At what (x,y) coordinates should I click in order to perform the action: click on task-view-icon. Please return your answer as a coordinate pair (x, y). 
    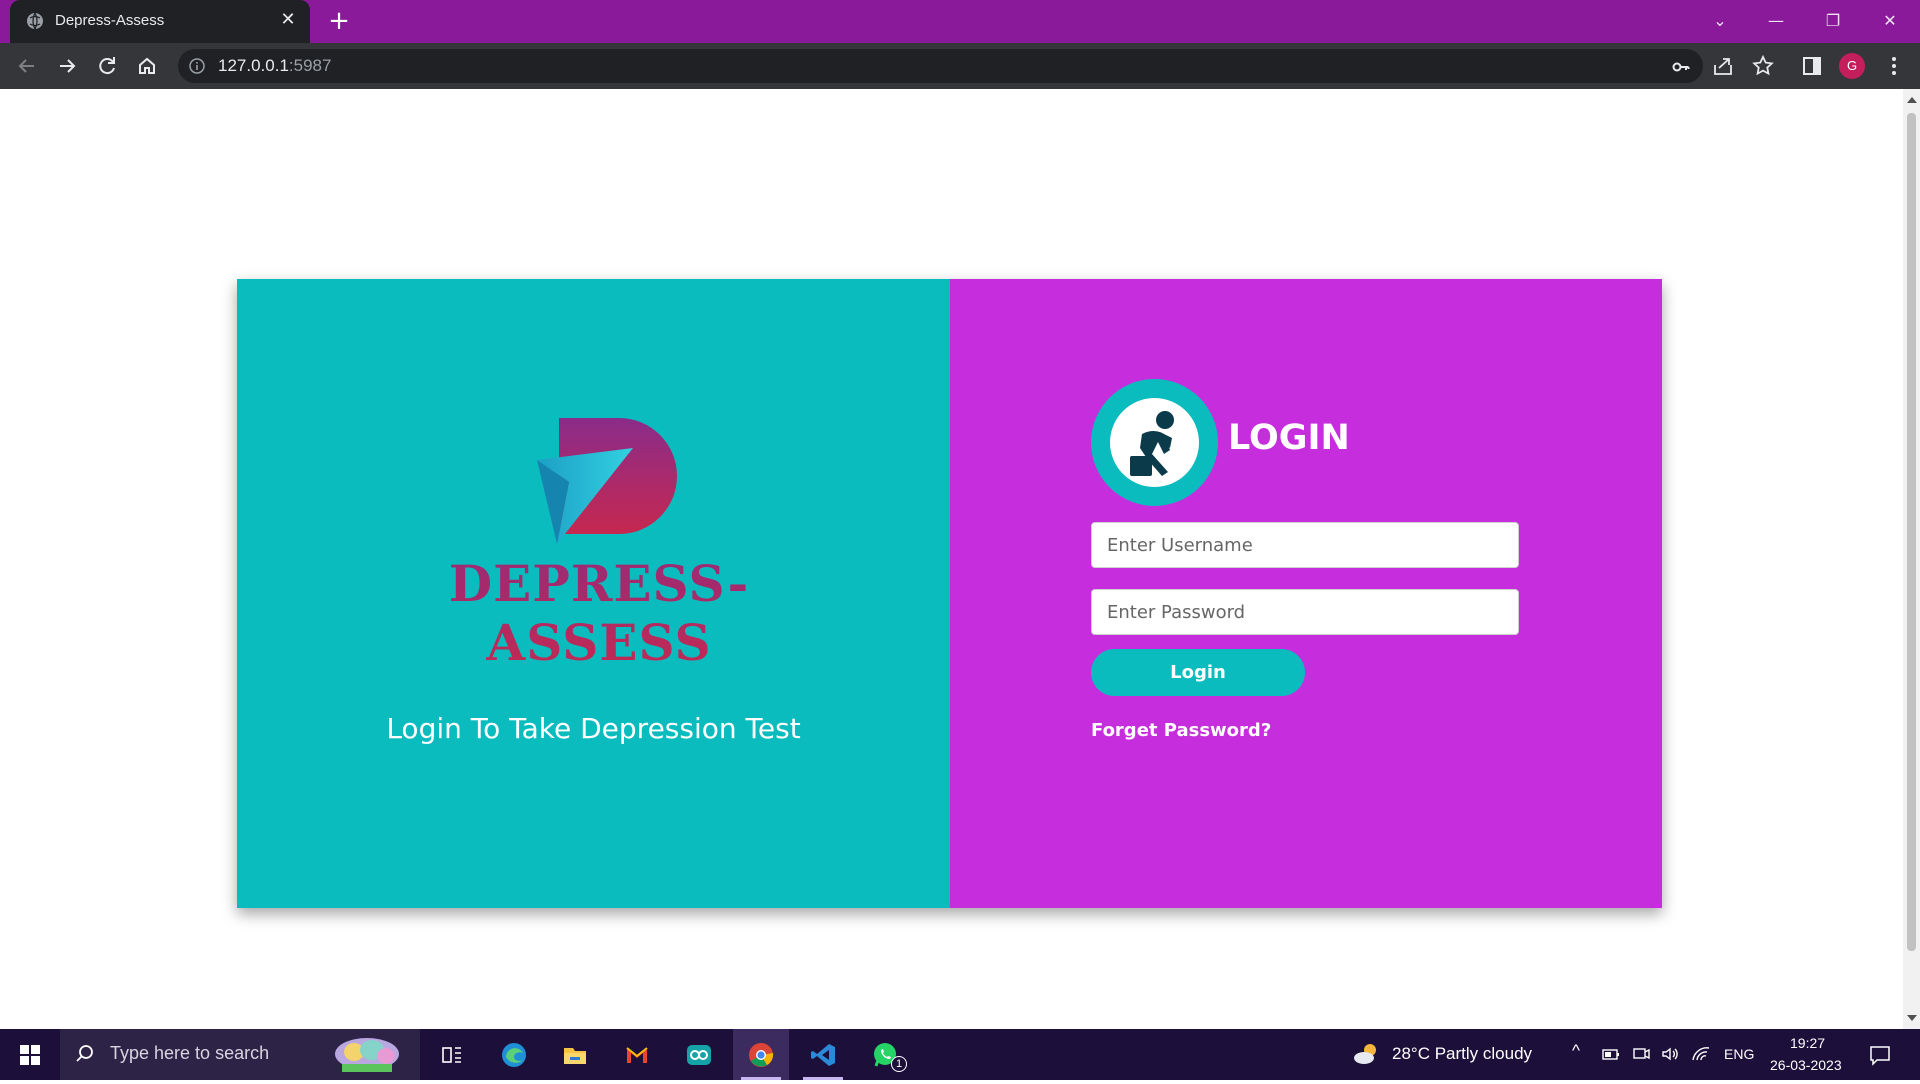
    Looking at the image, I should click on (451, 1055).